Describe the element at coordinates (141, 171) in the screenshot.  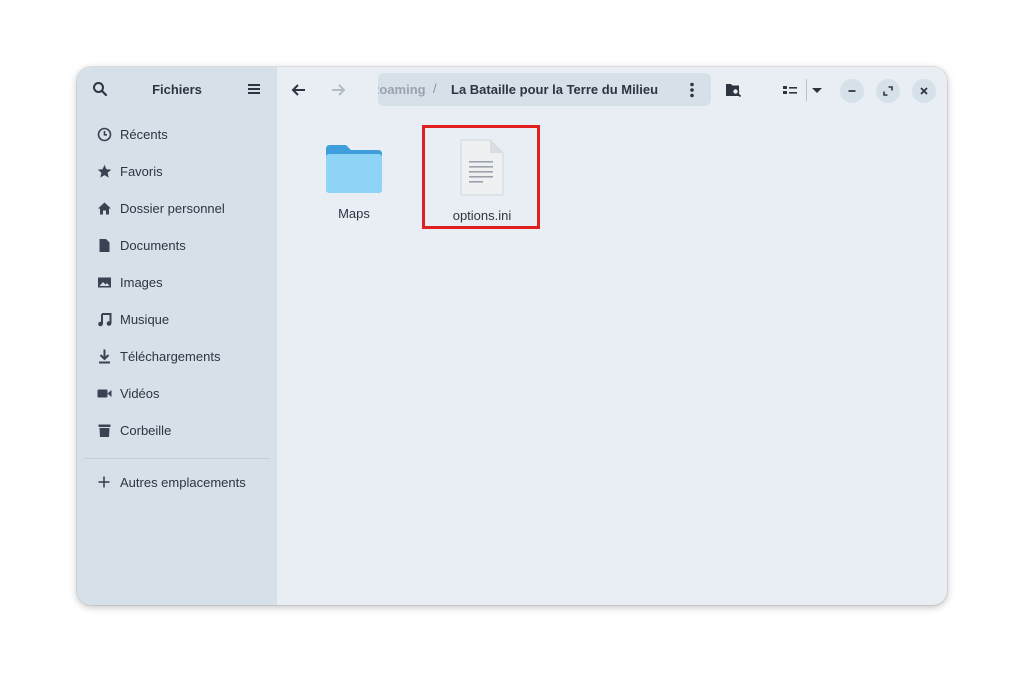
I see `sidebar-item-label: Favoris` at that location.